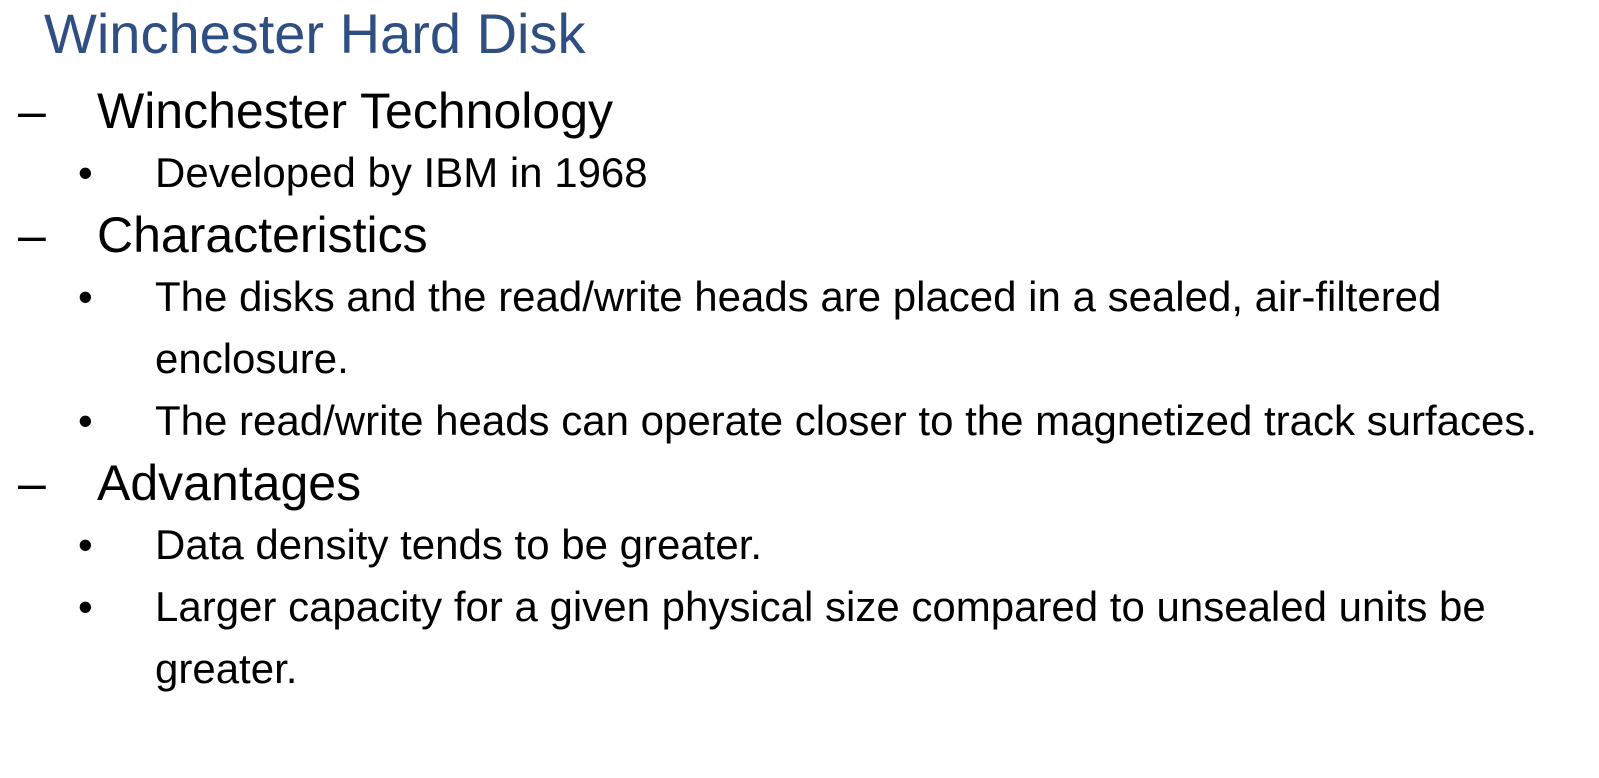  Describe the element at coordinates (355, 111) in the screenshot. I see `section-heading: Winchester Technology` at that location.